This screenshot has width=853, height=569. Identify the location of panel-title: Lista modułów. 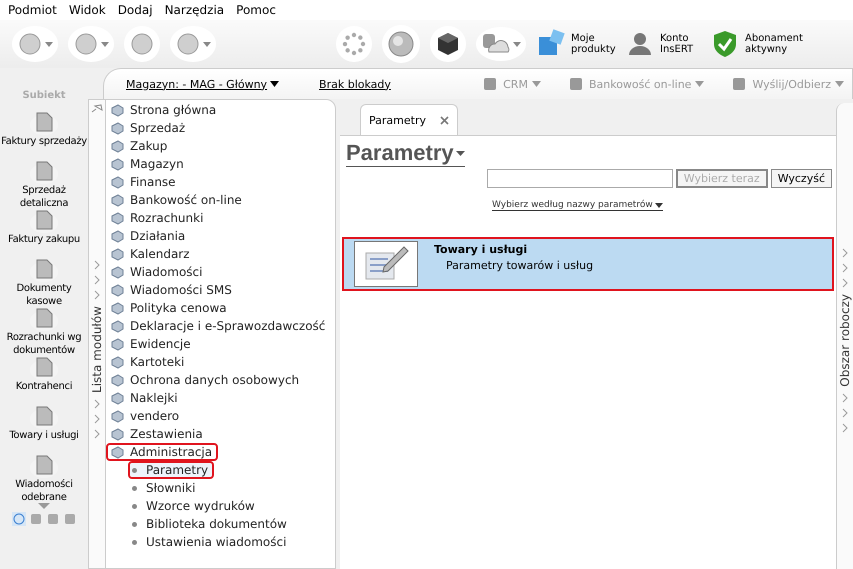
(97, 349).